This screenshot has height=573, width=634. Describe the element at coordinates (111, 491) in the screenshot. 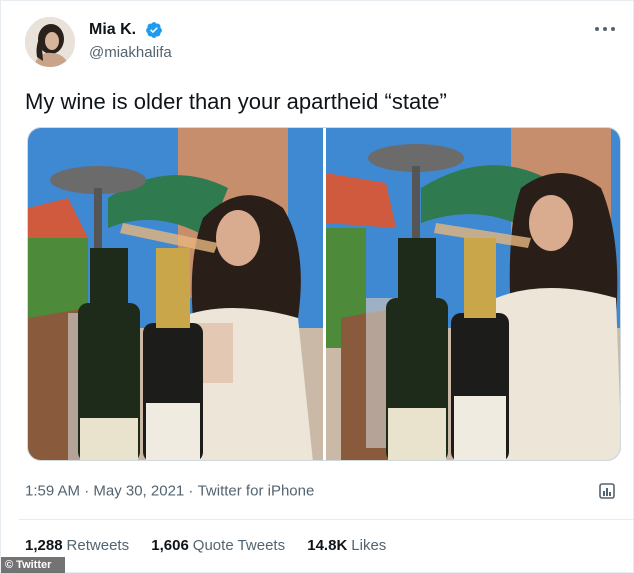

I see `tweet-timestamp: 1:59 AM · May 30, 2021 ·` at that location.